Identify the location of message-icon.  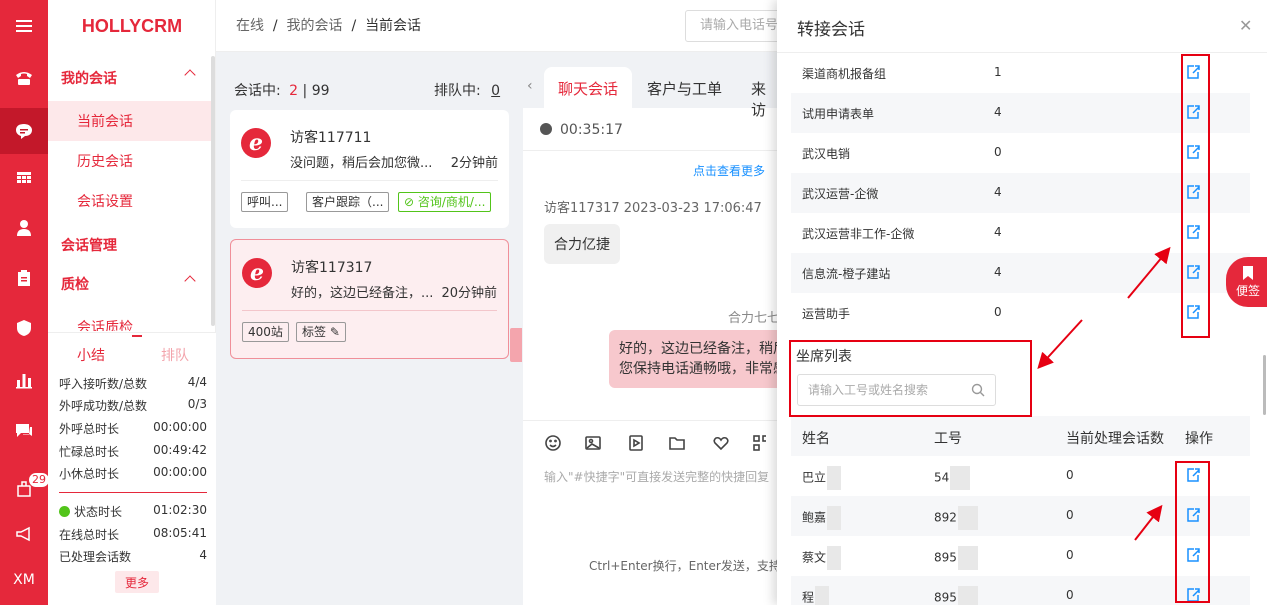
(24, 430).